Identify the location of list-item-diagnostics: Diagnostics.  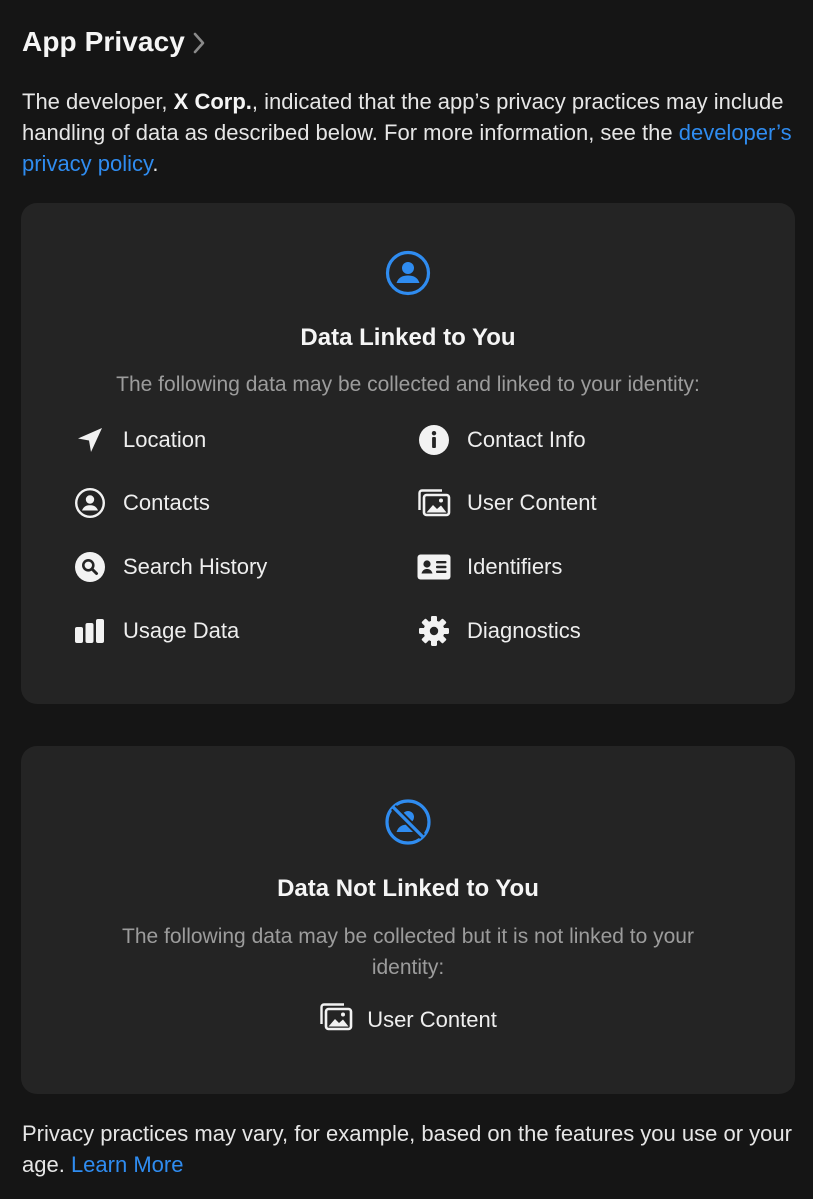
(499, 631).